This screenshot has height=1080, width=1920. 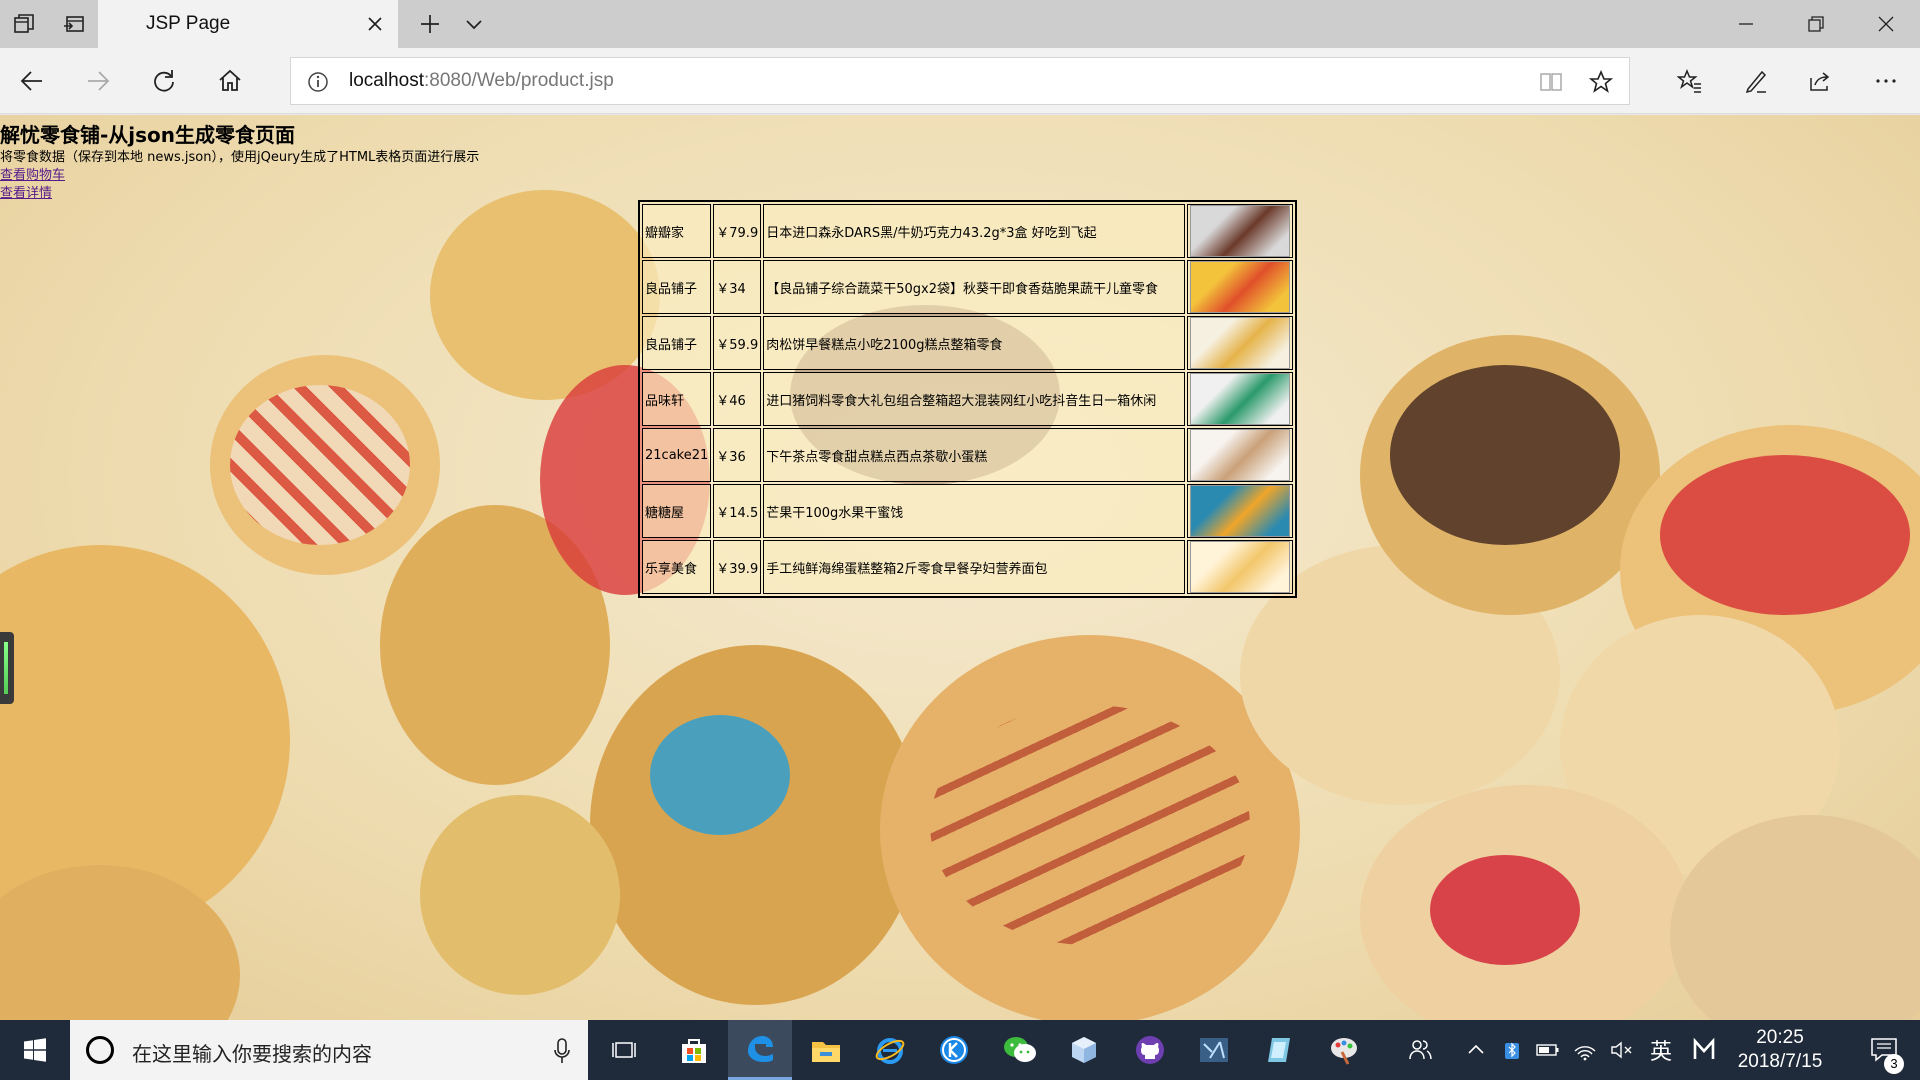 I want to click on product-row: 品味轩 ￥46 进口猪饲料零食大礼包组合整箱超大混装网红小吃抖音生日一箱休闲, so click(x=968, y=399).